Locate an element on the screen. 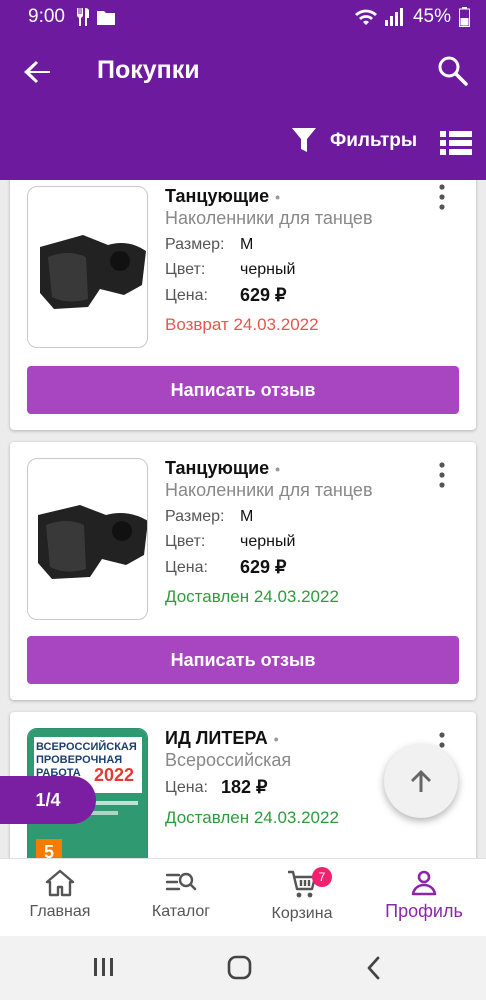 The width and height of the screenshot is (486, 1000). scroll-to-top-button is located at coordinates (421, 781).